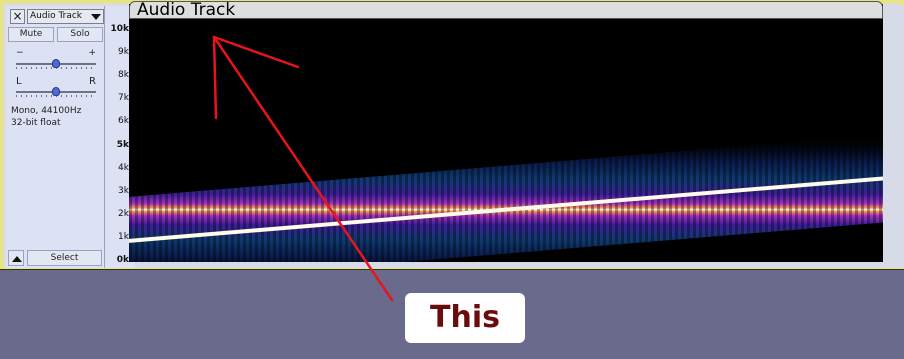  I want to click on mute-solo-row: Mute Solo, so click(55, 34).